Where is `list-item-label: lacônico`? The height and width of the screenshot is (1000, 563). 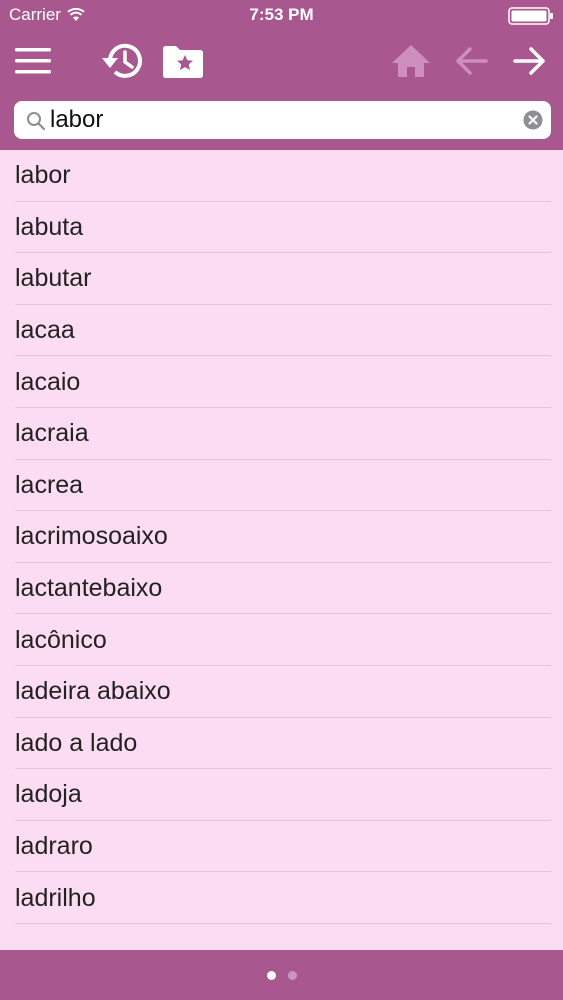 list-item-label: lacônico is located at coordinates (61, 639).